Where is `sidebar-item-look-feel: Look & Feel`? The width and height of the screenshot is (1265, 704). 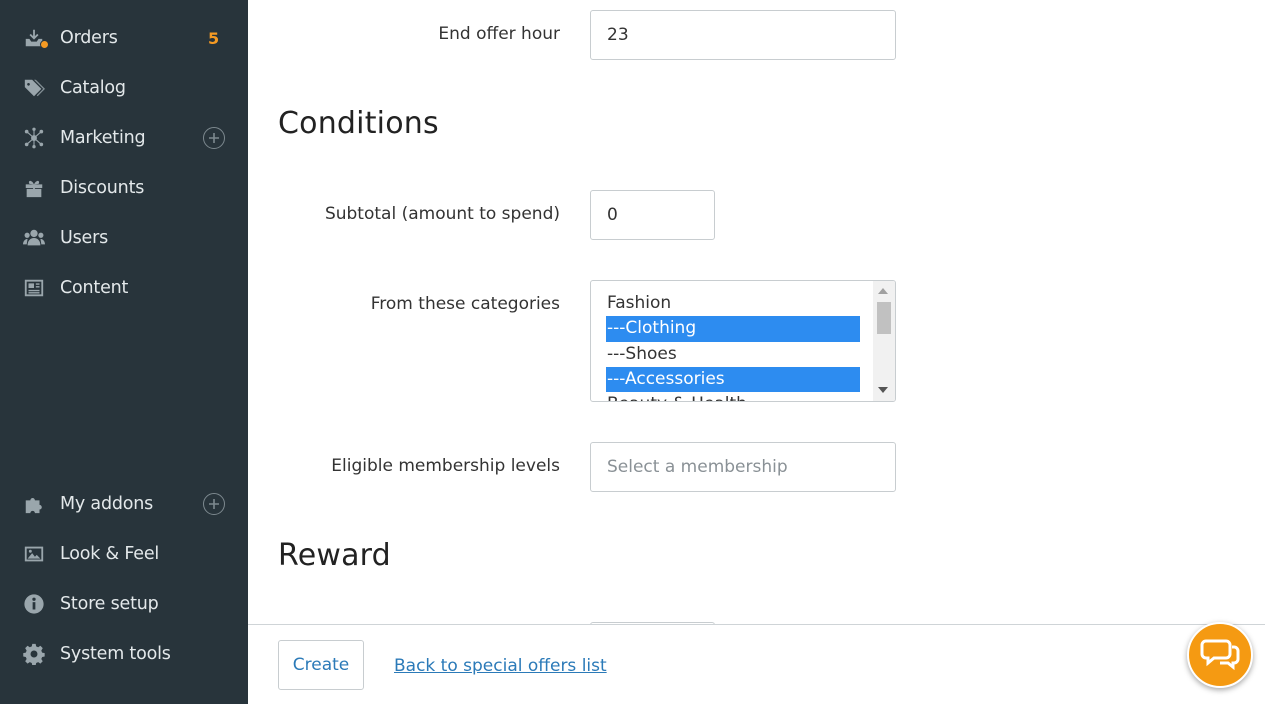 sidebar-item-look-feel: Look & Feel is located at coordinates (124, 554).